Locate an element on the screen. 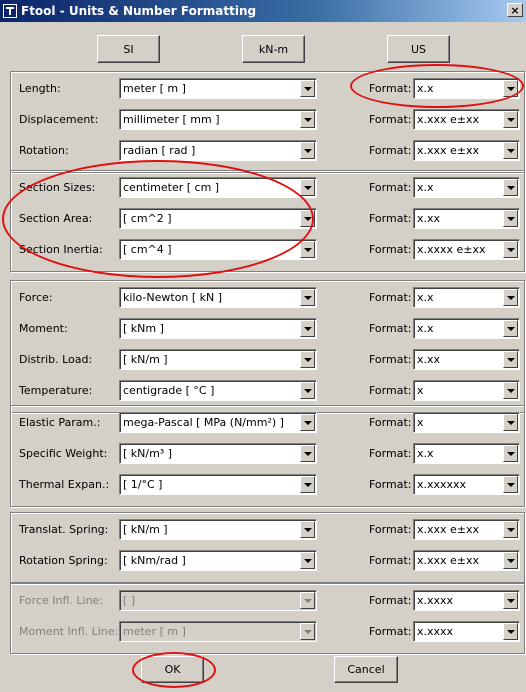 The width and height of the screenshot is (526, 692). unit-select: [ cm^4 ] is located at coordinates (218, 249).